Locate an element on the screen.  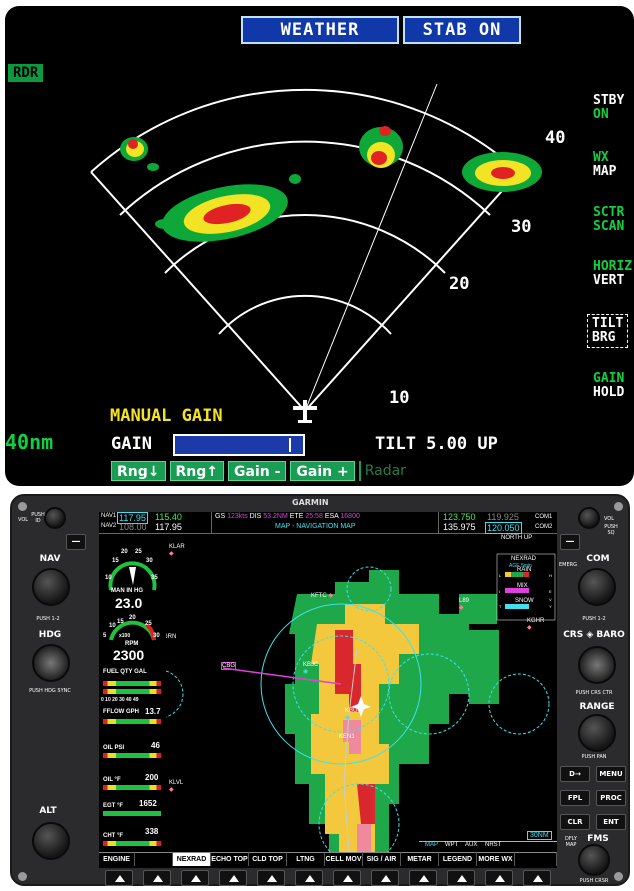
menu-vert-label: VERT is located at coordinates (609, 280).